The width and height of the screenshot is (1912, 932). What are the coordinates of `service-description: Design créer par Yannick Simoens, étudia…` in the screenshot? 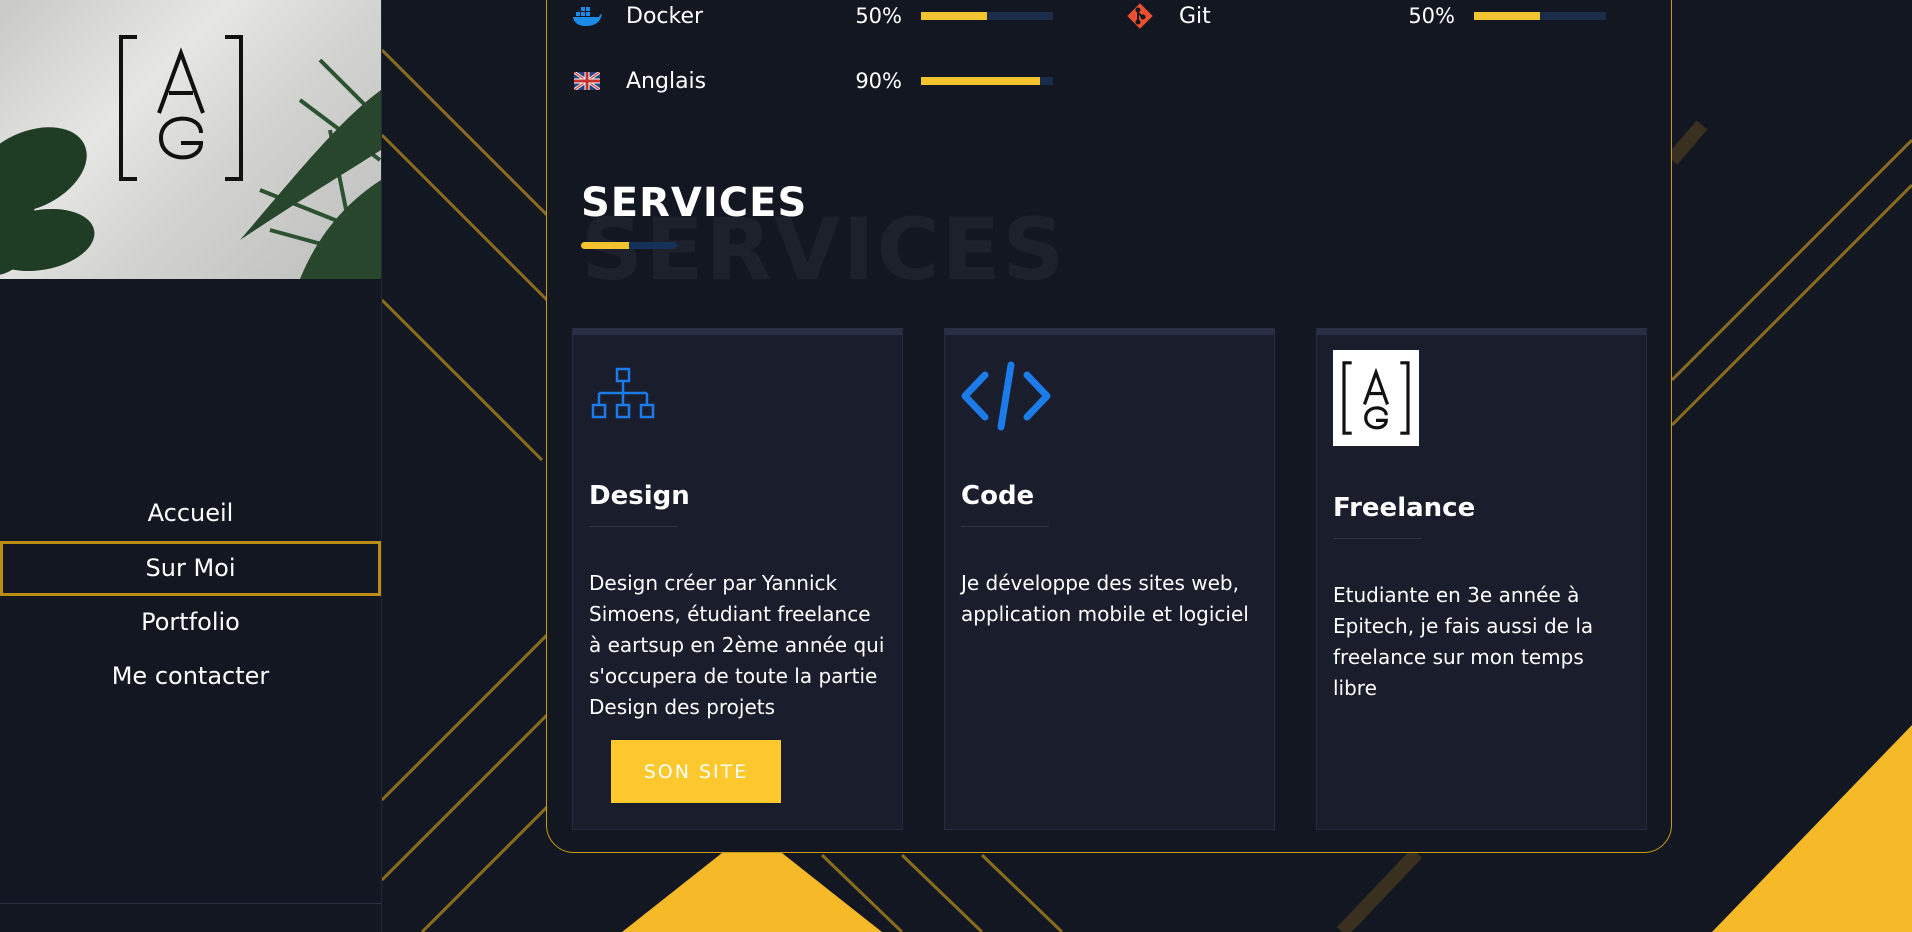 It's located at (737, 645).